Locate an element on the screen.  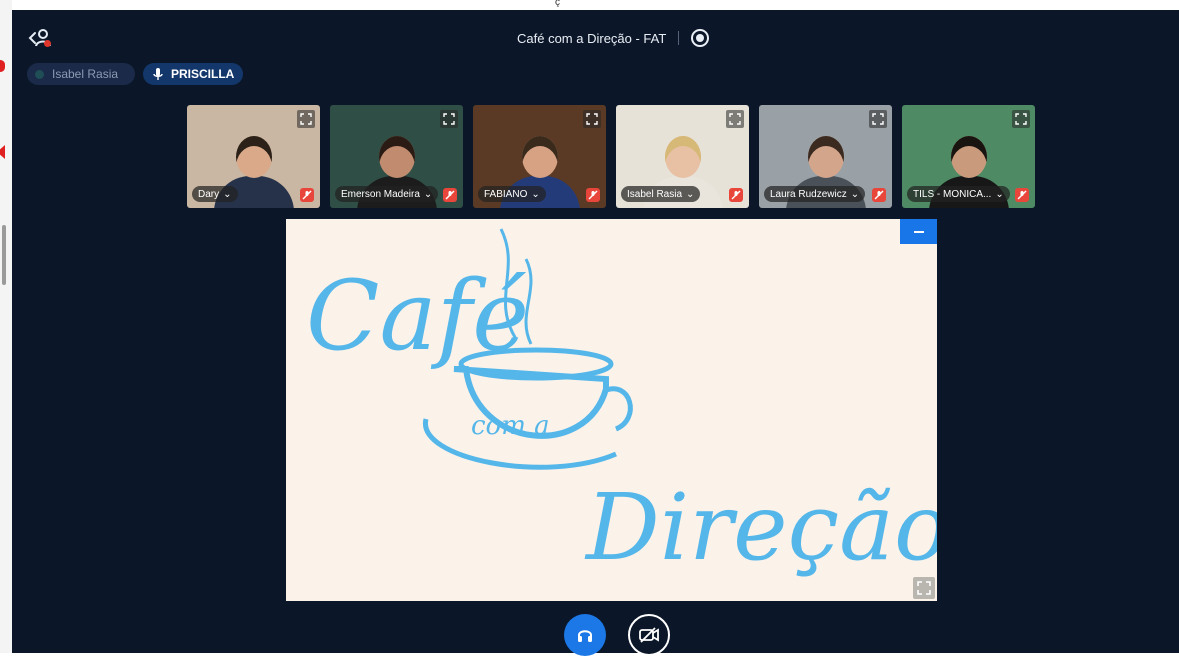
participant-name: Laura Rudzewicz is located at coordinates (808, 194).